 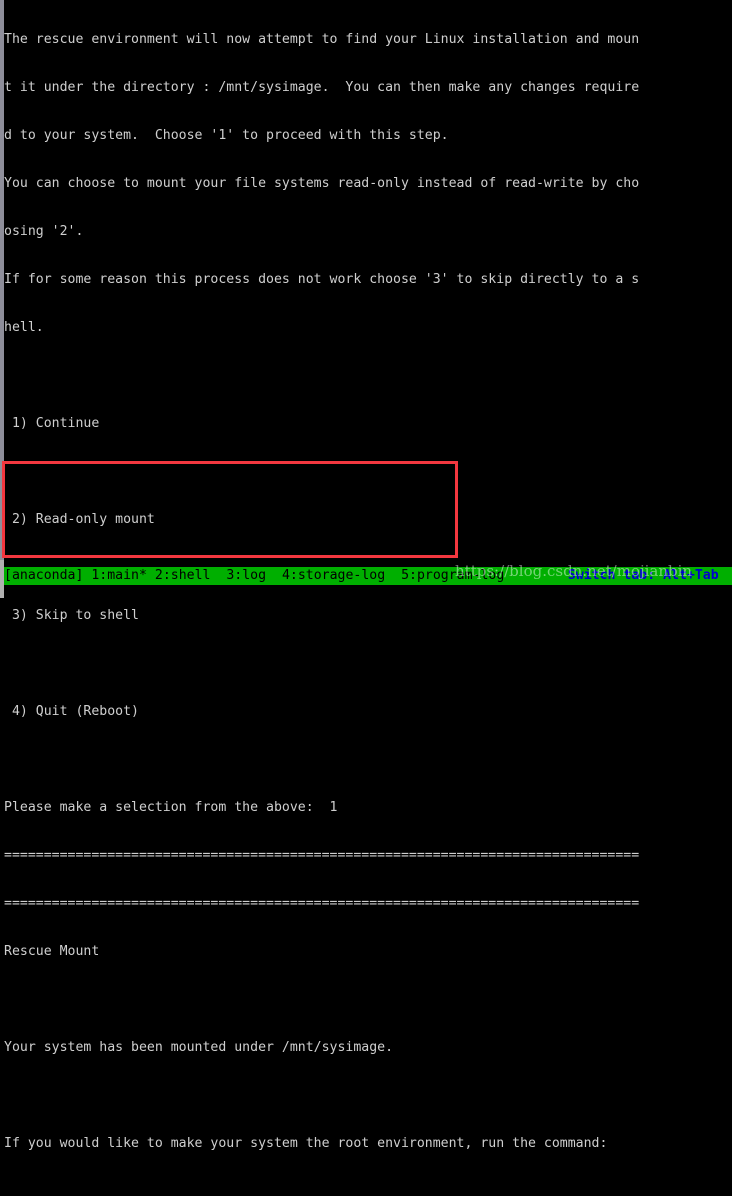 What do you see at coordinates (183, 575) in the screenshot?
I see `status-window-shell: 2:shell` at bounding box center [183, 575].